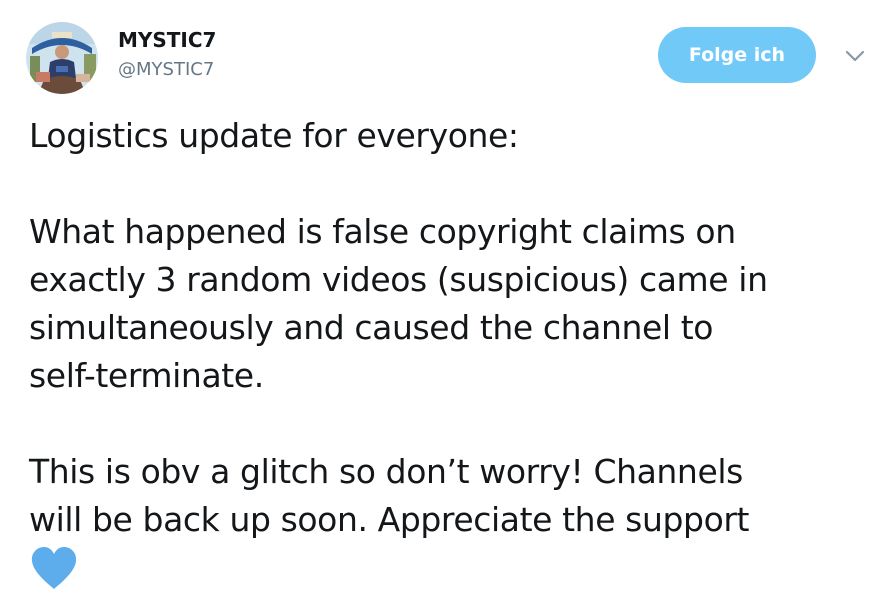 This screenshot has height=599, width=888. What do you see at coordinates (146, 375) in the screenshot?
I see `tweet-line: self-terminate.` at bounding box center [146, 375].